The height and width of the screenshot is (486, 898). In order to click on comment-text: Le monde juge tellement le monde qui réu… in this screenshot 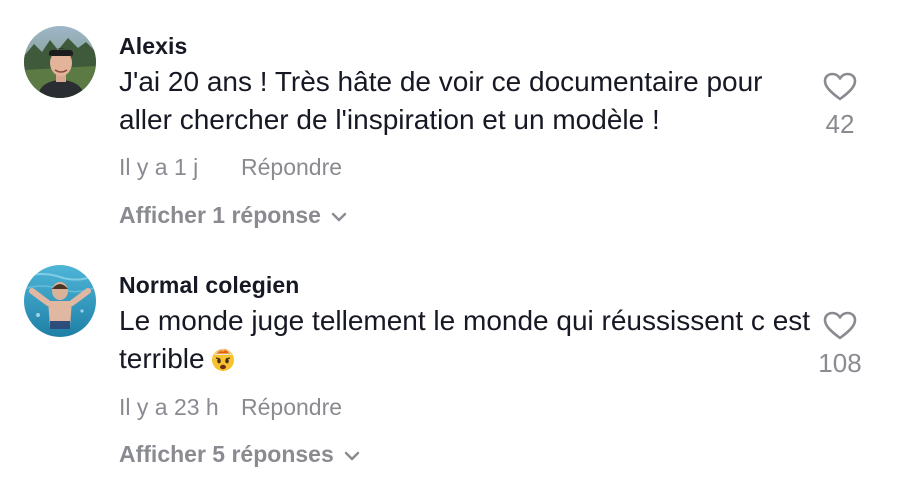, I will do `click(469, 342)`.